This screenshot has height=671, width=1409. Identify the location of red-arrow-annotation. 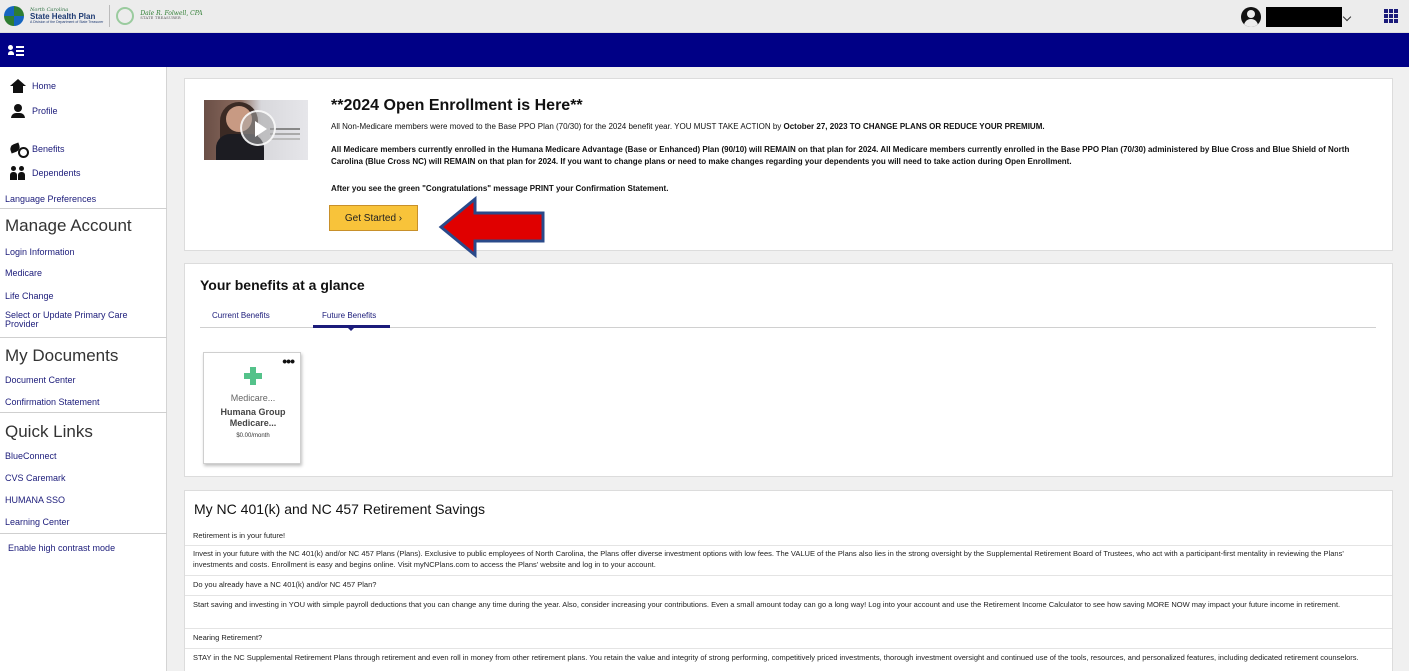
(491, 227).